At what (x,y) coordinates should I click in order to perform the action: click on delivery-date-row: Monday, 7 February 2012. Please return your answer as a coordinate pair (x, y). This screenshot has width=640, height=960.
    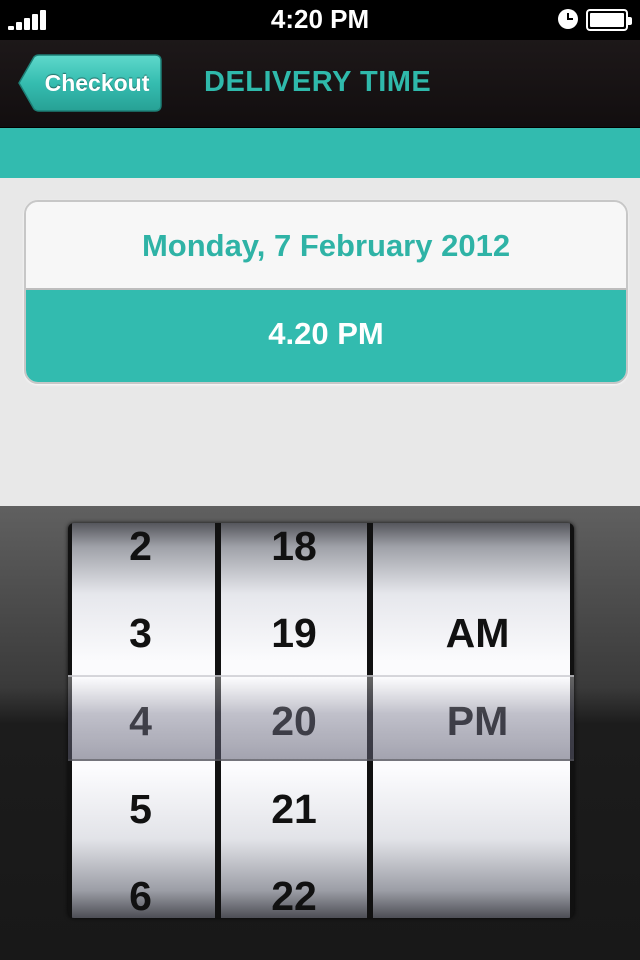
    Looking at the image, I should click on (326, 246).